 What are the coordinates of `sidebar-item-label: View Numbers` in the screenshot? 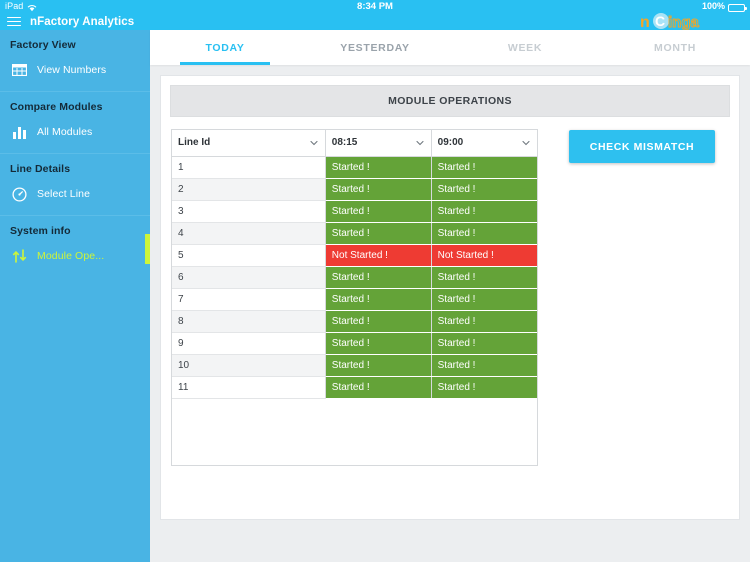 It's located at (72, 70).